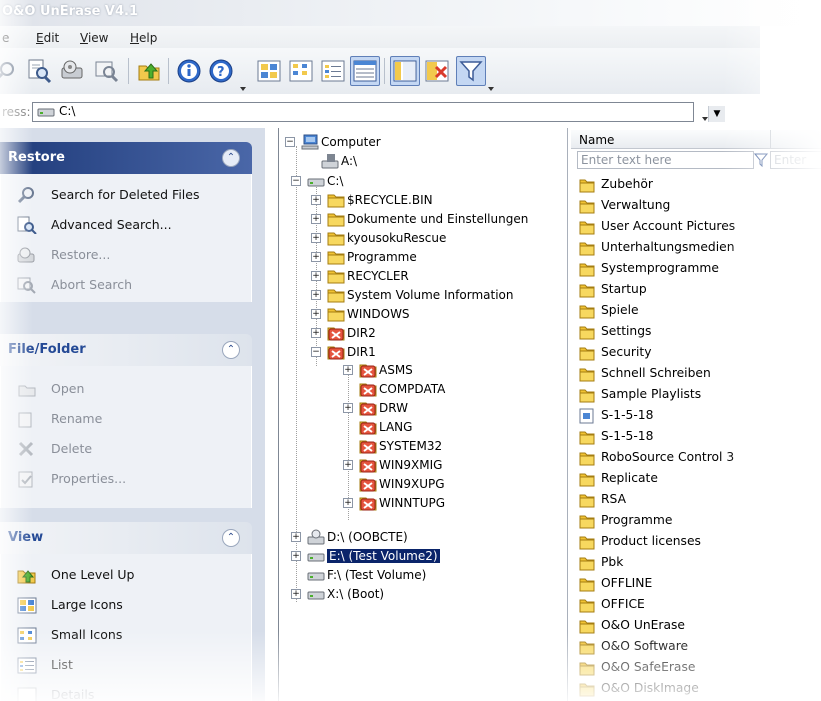  I want to click on list-item-label: User Account Pictures, so click(668, 226).